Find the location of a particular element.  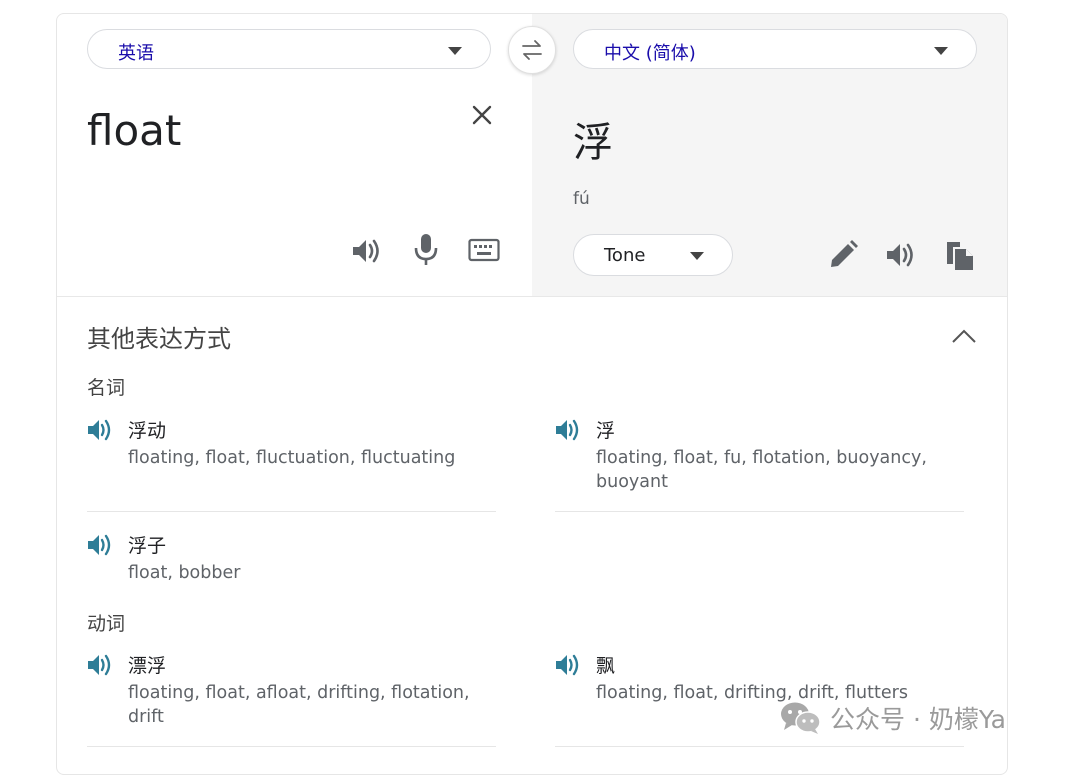

target-language-label: 中文 (简体) is located at coordinates (650, 53).